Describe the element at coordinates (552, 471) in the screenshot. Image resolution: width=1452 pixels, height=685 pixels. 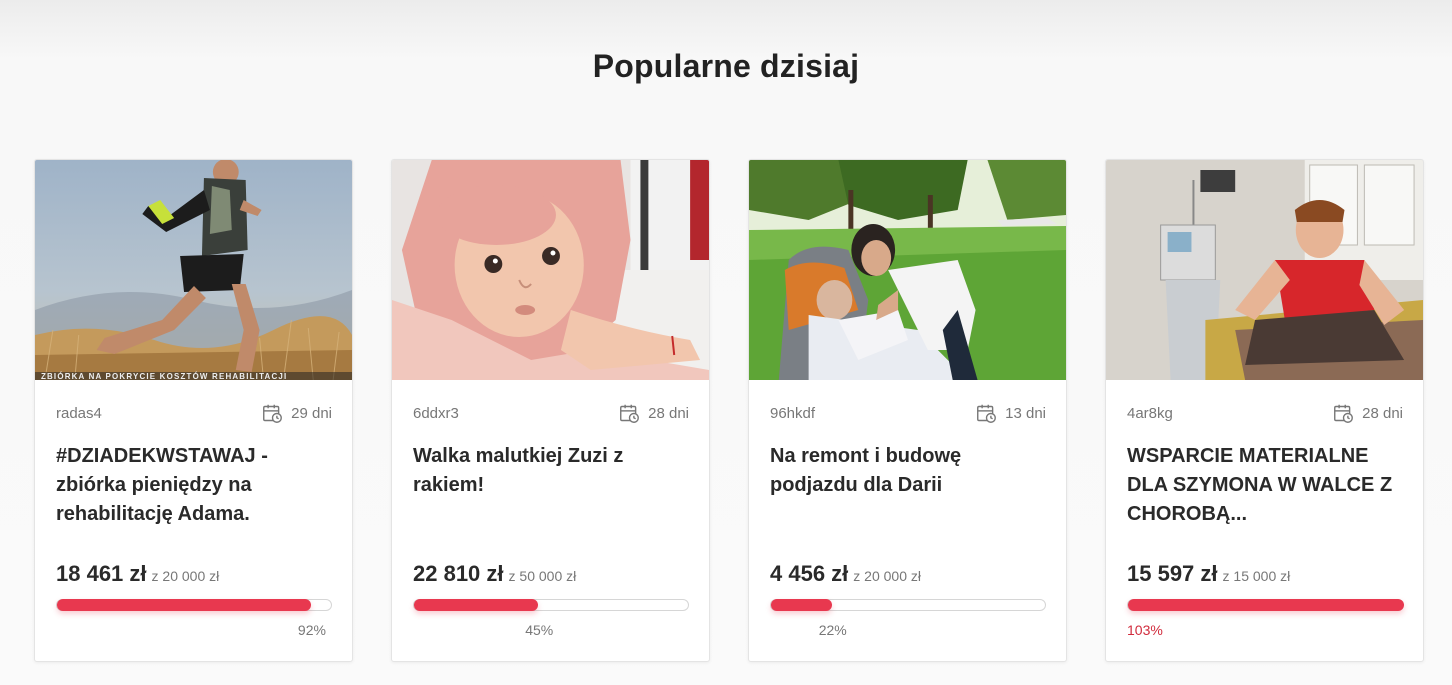
I see `campaign-title: Walka malutkiej Zuzi z rakiem!` at that location.